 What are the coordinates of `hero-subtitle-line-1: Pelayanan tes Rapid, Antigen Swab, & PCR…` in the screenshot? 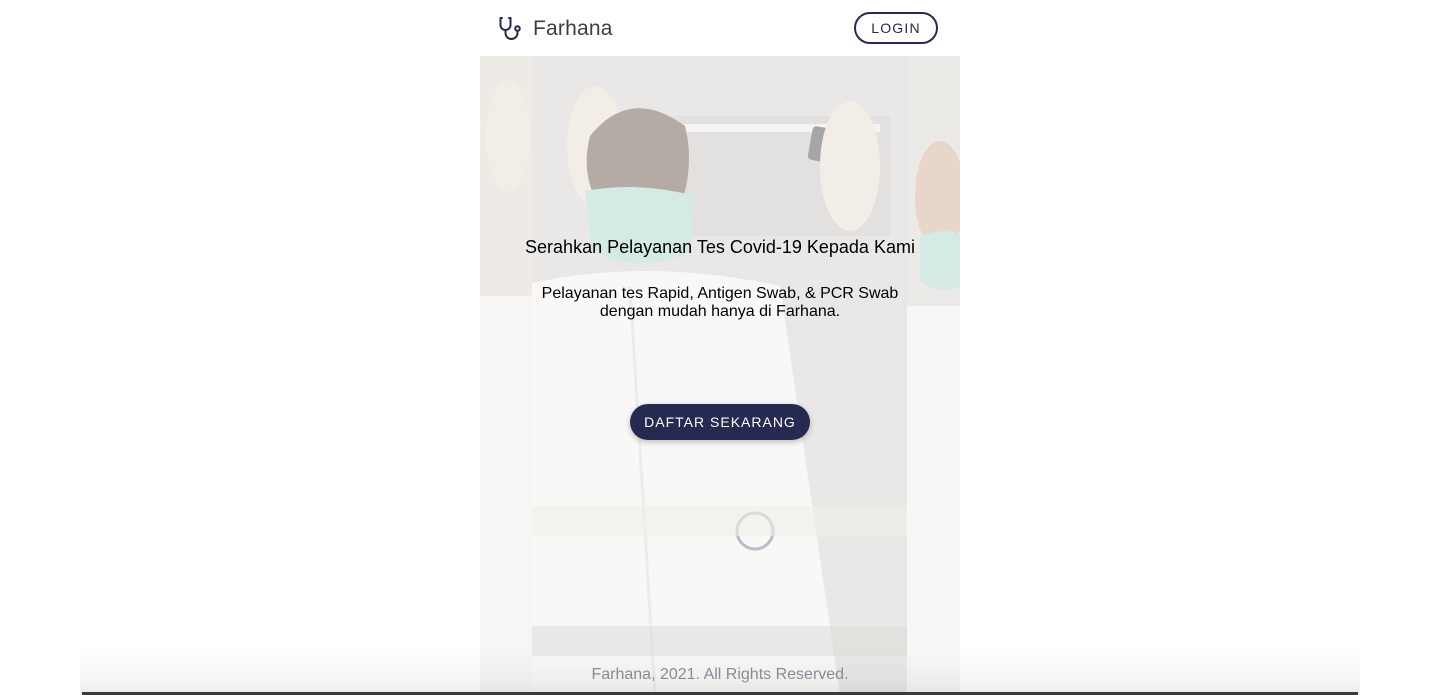 It's located at (720, 293).